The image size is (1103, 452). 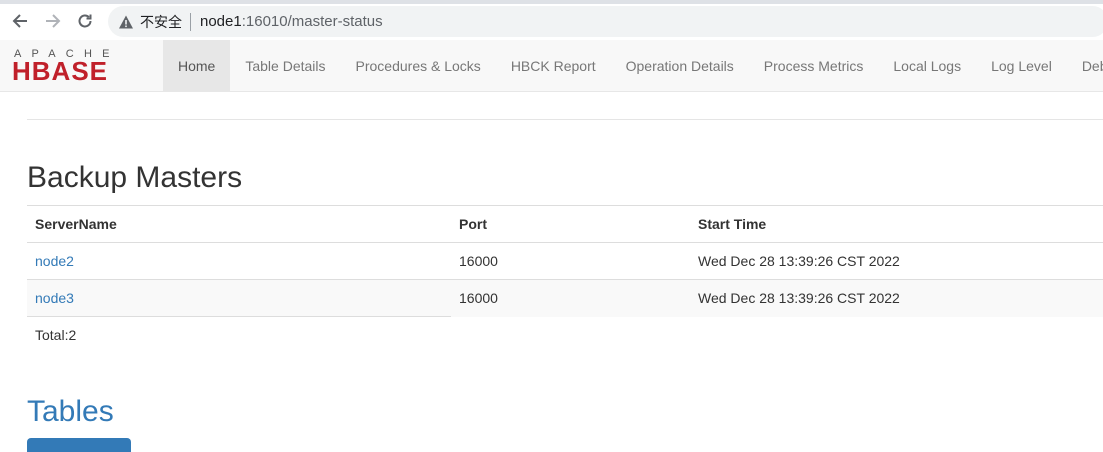 What do you see at coordinates (60, 71) in the screenshot?
I see `logo-hbase-text: HBASE` at bounding box center [60, 71].